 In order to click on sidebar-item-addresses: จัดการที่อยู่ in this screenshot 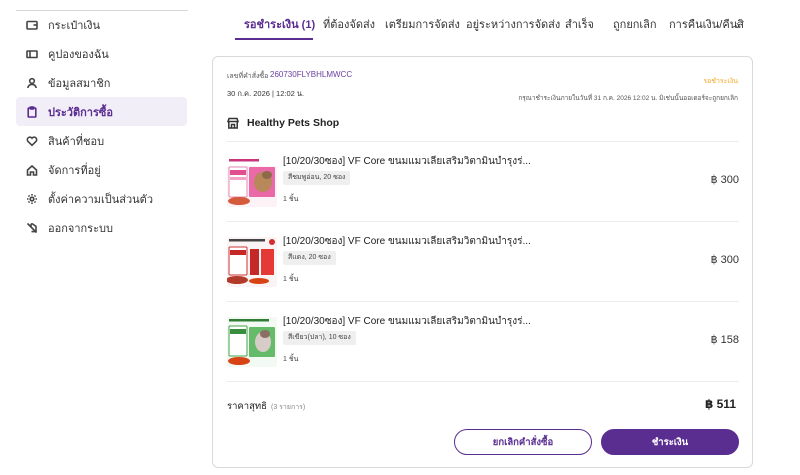, I will do `click(101, 169)`.